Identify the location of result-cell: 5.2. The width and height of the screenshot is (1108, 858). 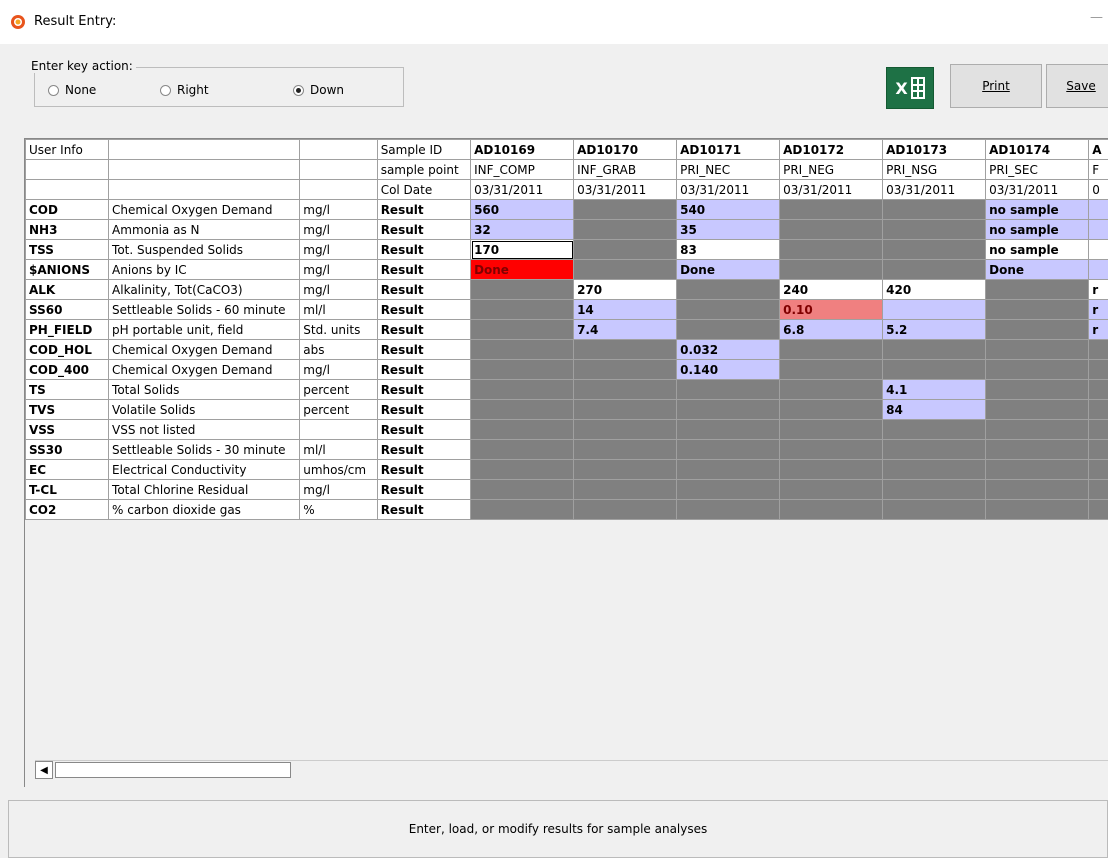
(934, 329).